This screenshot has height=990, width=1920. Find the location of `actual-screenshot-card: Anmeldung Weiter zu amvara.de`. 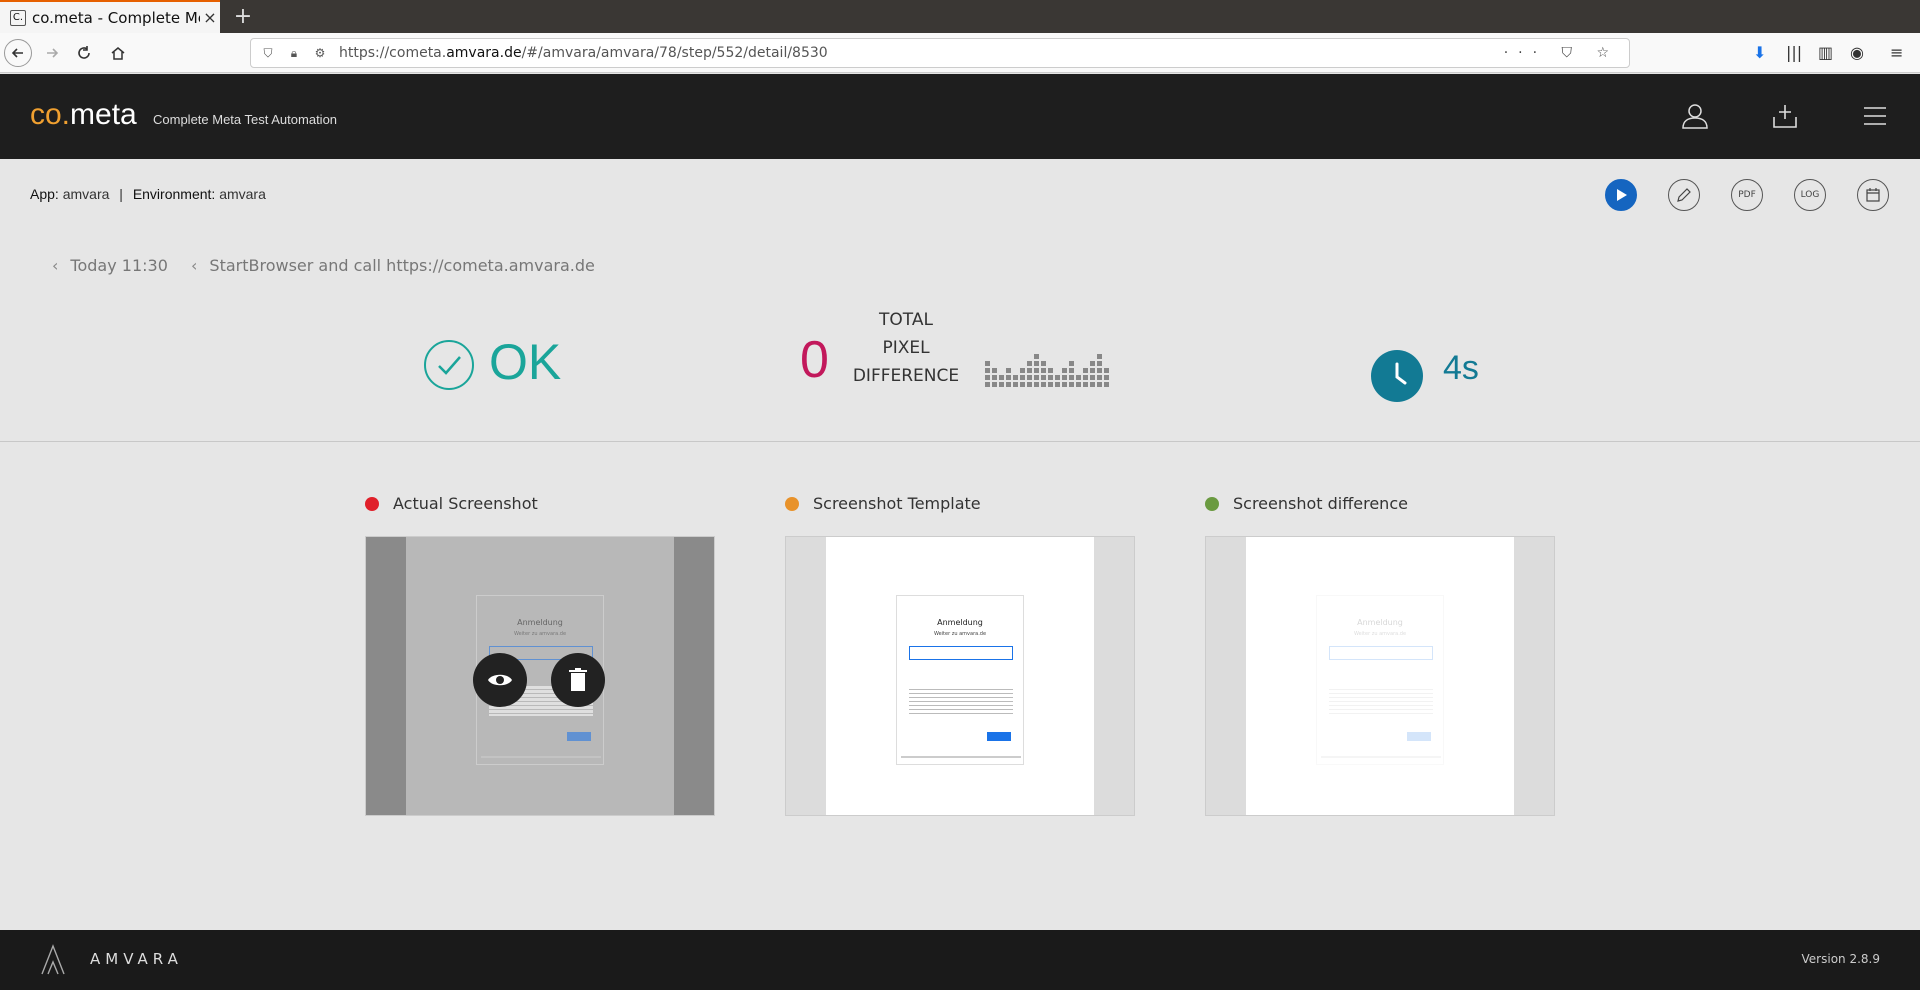

actual-screenshot-card: Anmeldung Weiter zu amvara.de is located at coordinates (540, 676).